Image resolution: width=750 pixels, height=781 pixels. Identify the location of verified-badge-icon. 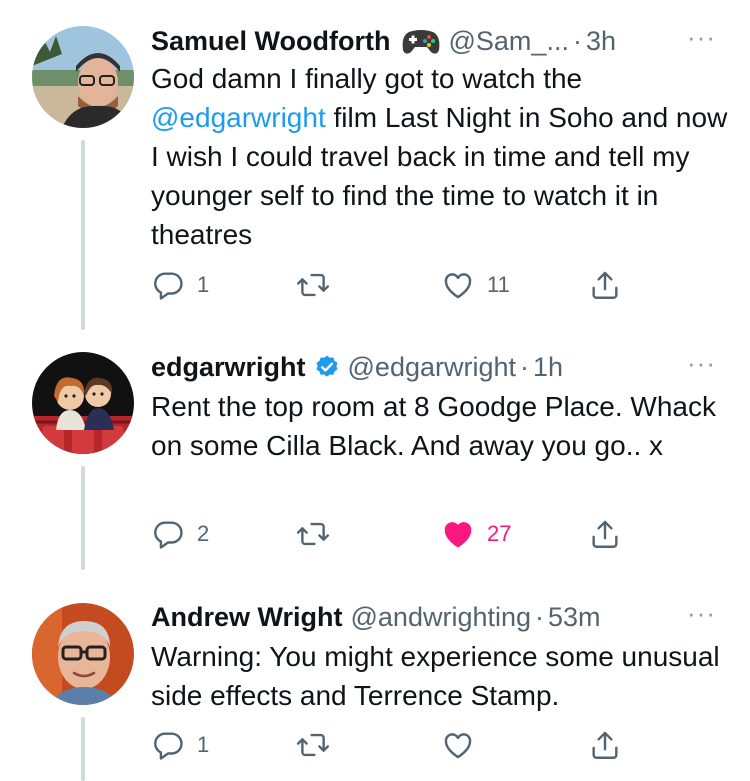
(327, 367).